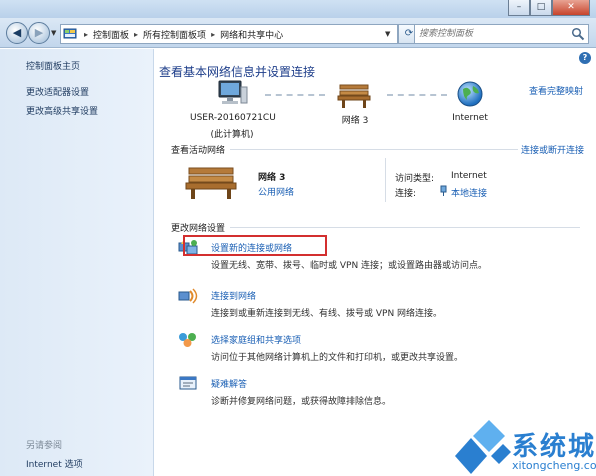  What do you see at coordinates (469, 176) in the screenshot?
I see `access-type-value: Internet` at bounding box center [469, 176].